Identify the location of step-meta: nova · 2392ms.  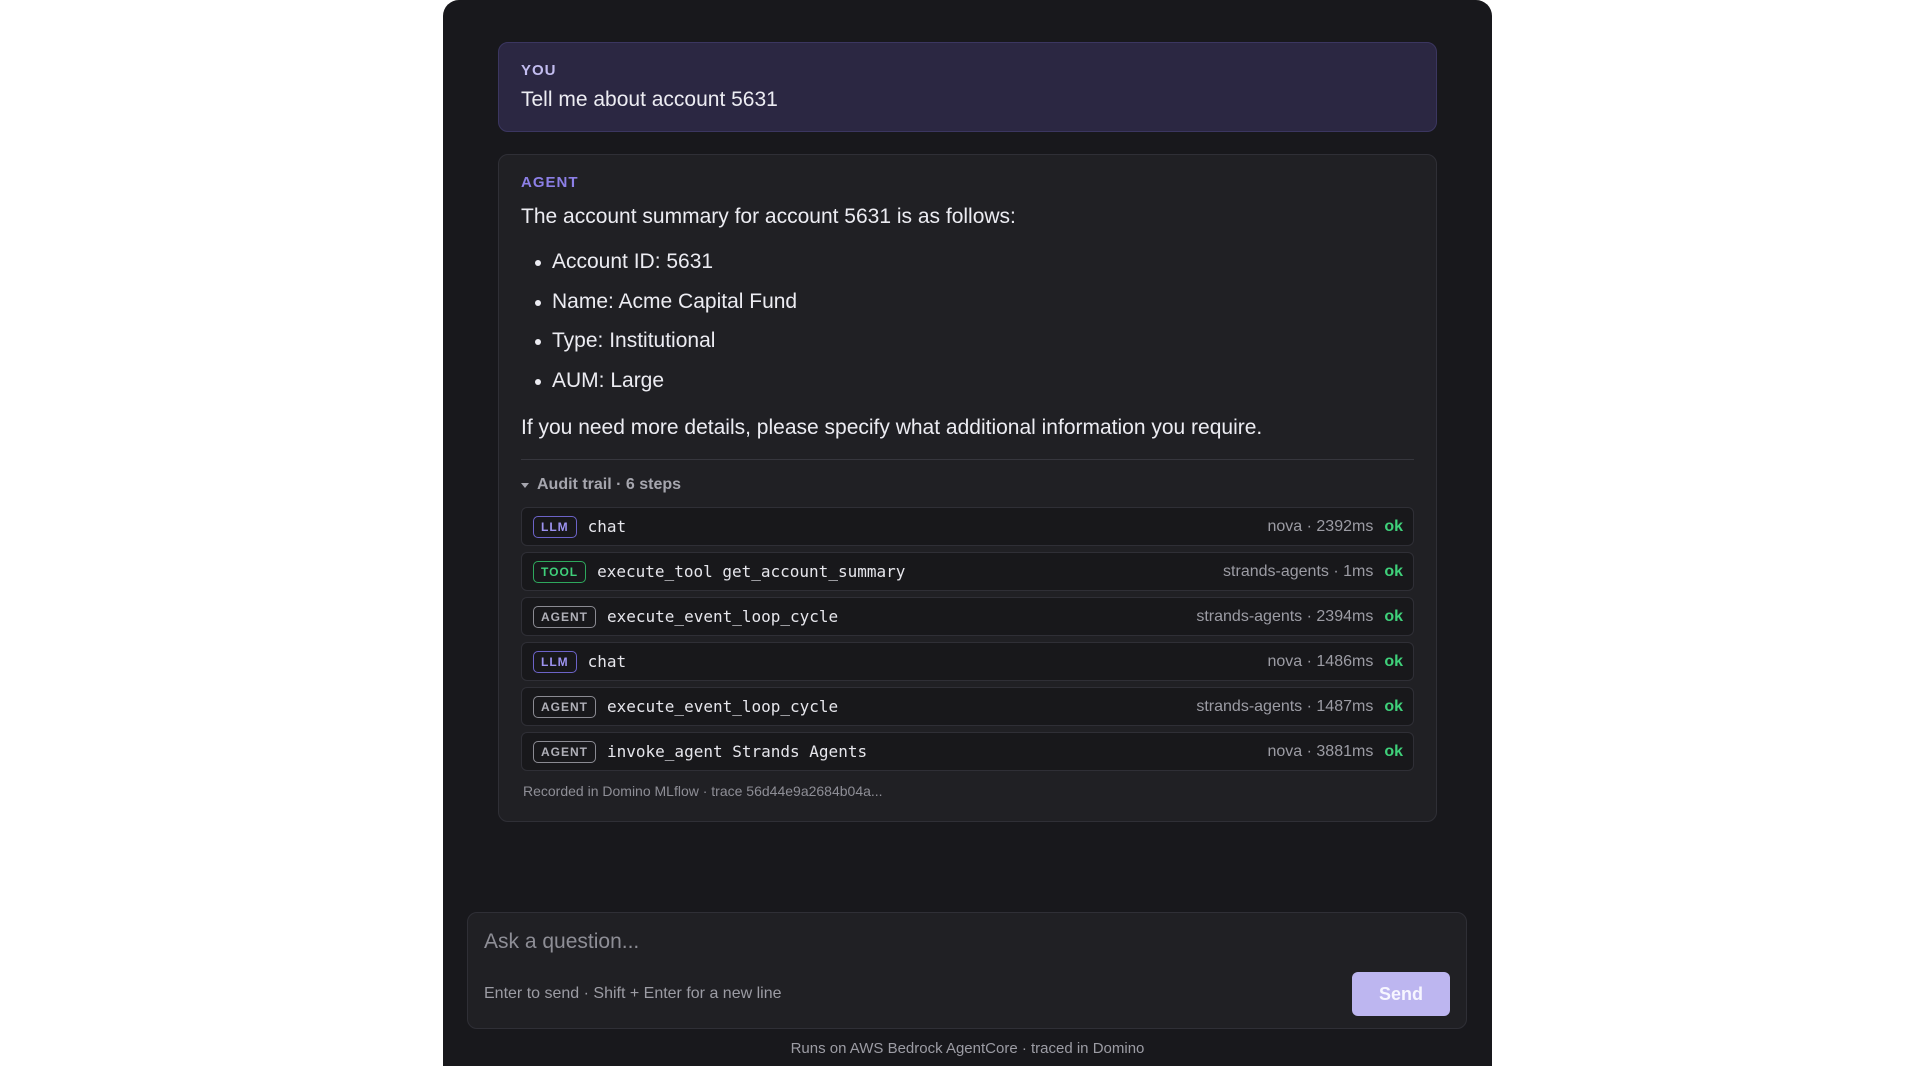
(1320, 526).